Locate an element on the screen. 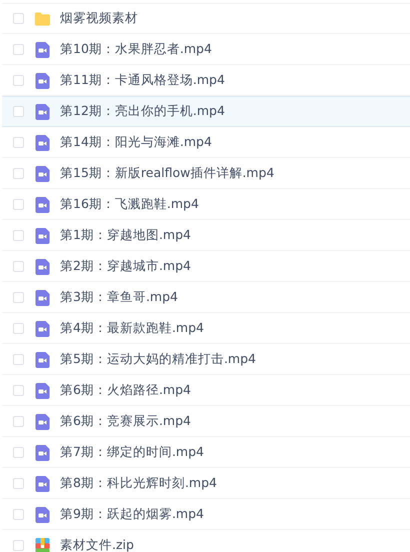 Image resolution: width=410 pixels, height=552 pixels. file-row: 第6期：竞赛展示.mp4 is located at coordinates (206, 421).